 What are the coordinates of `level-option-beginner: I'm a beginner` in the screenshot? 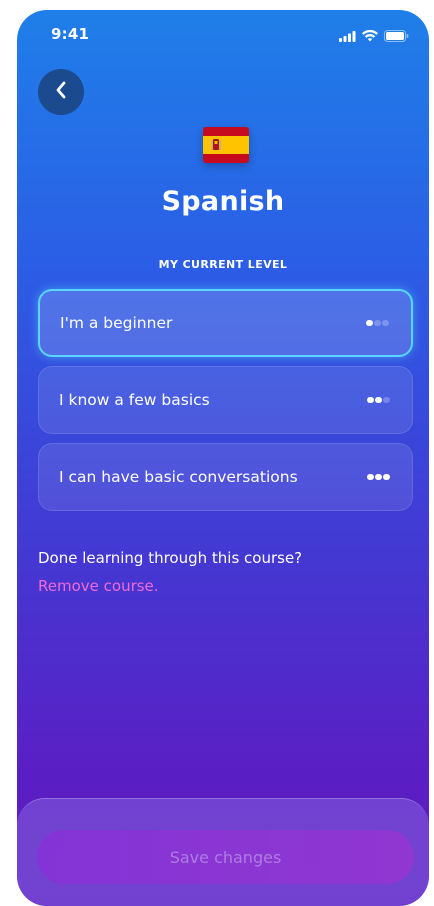 It's located at (225, 323).